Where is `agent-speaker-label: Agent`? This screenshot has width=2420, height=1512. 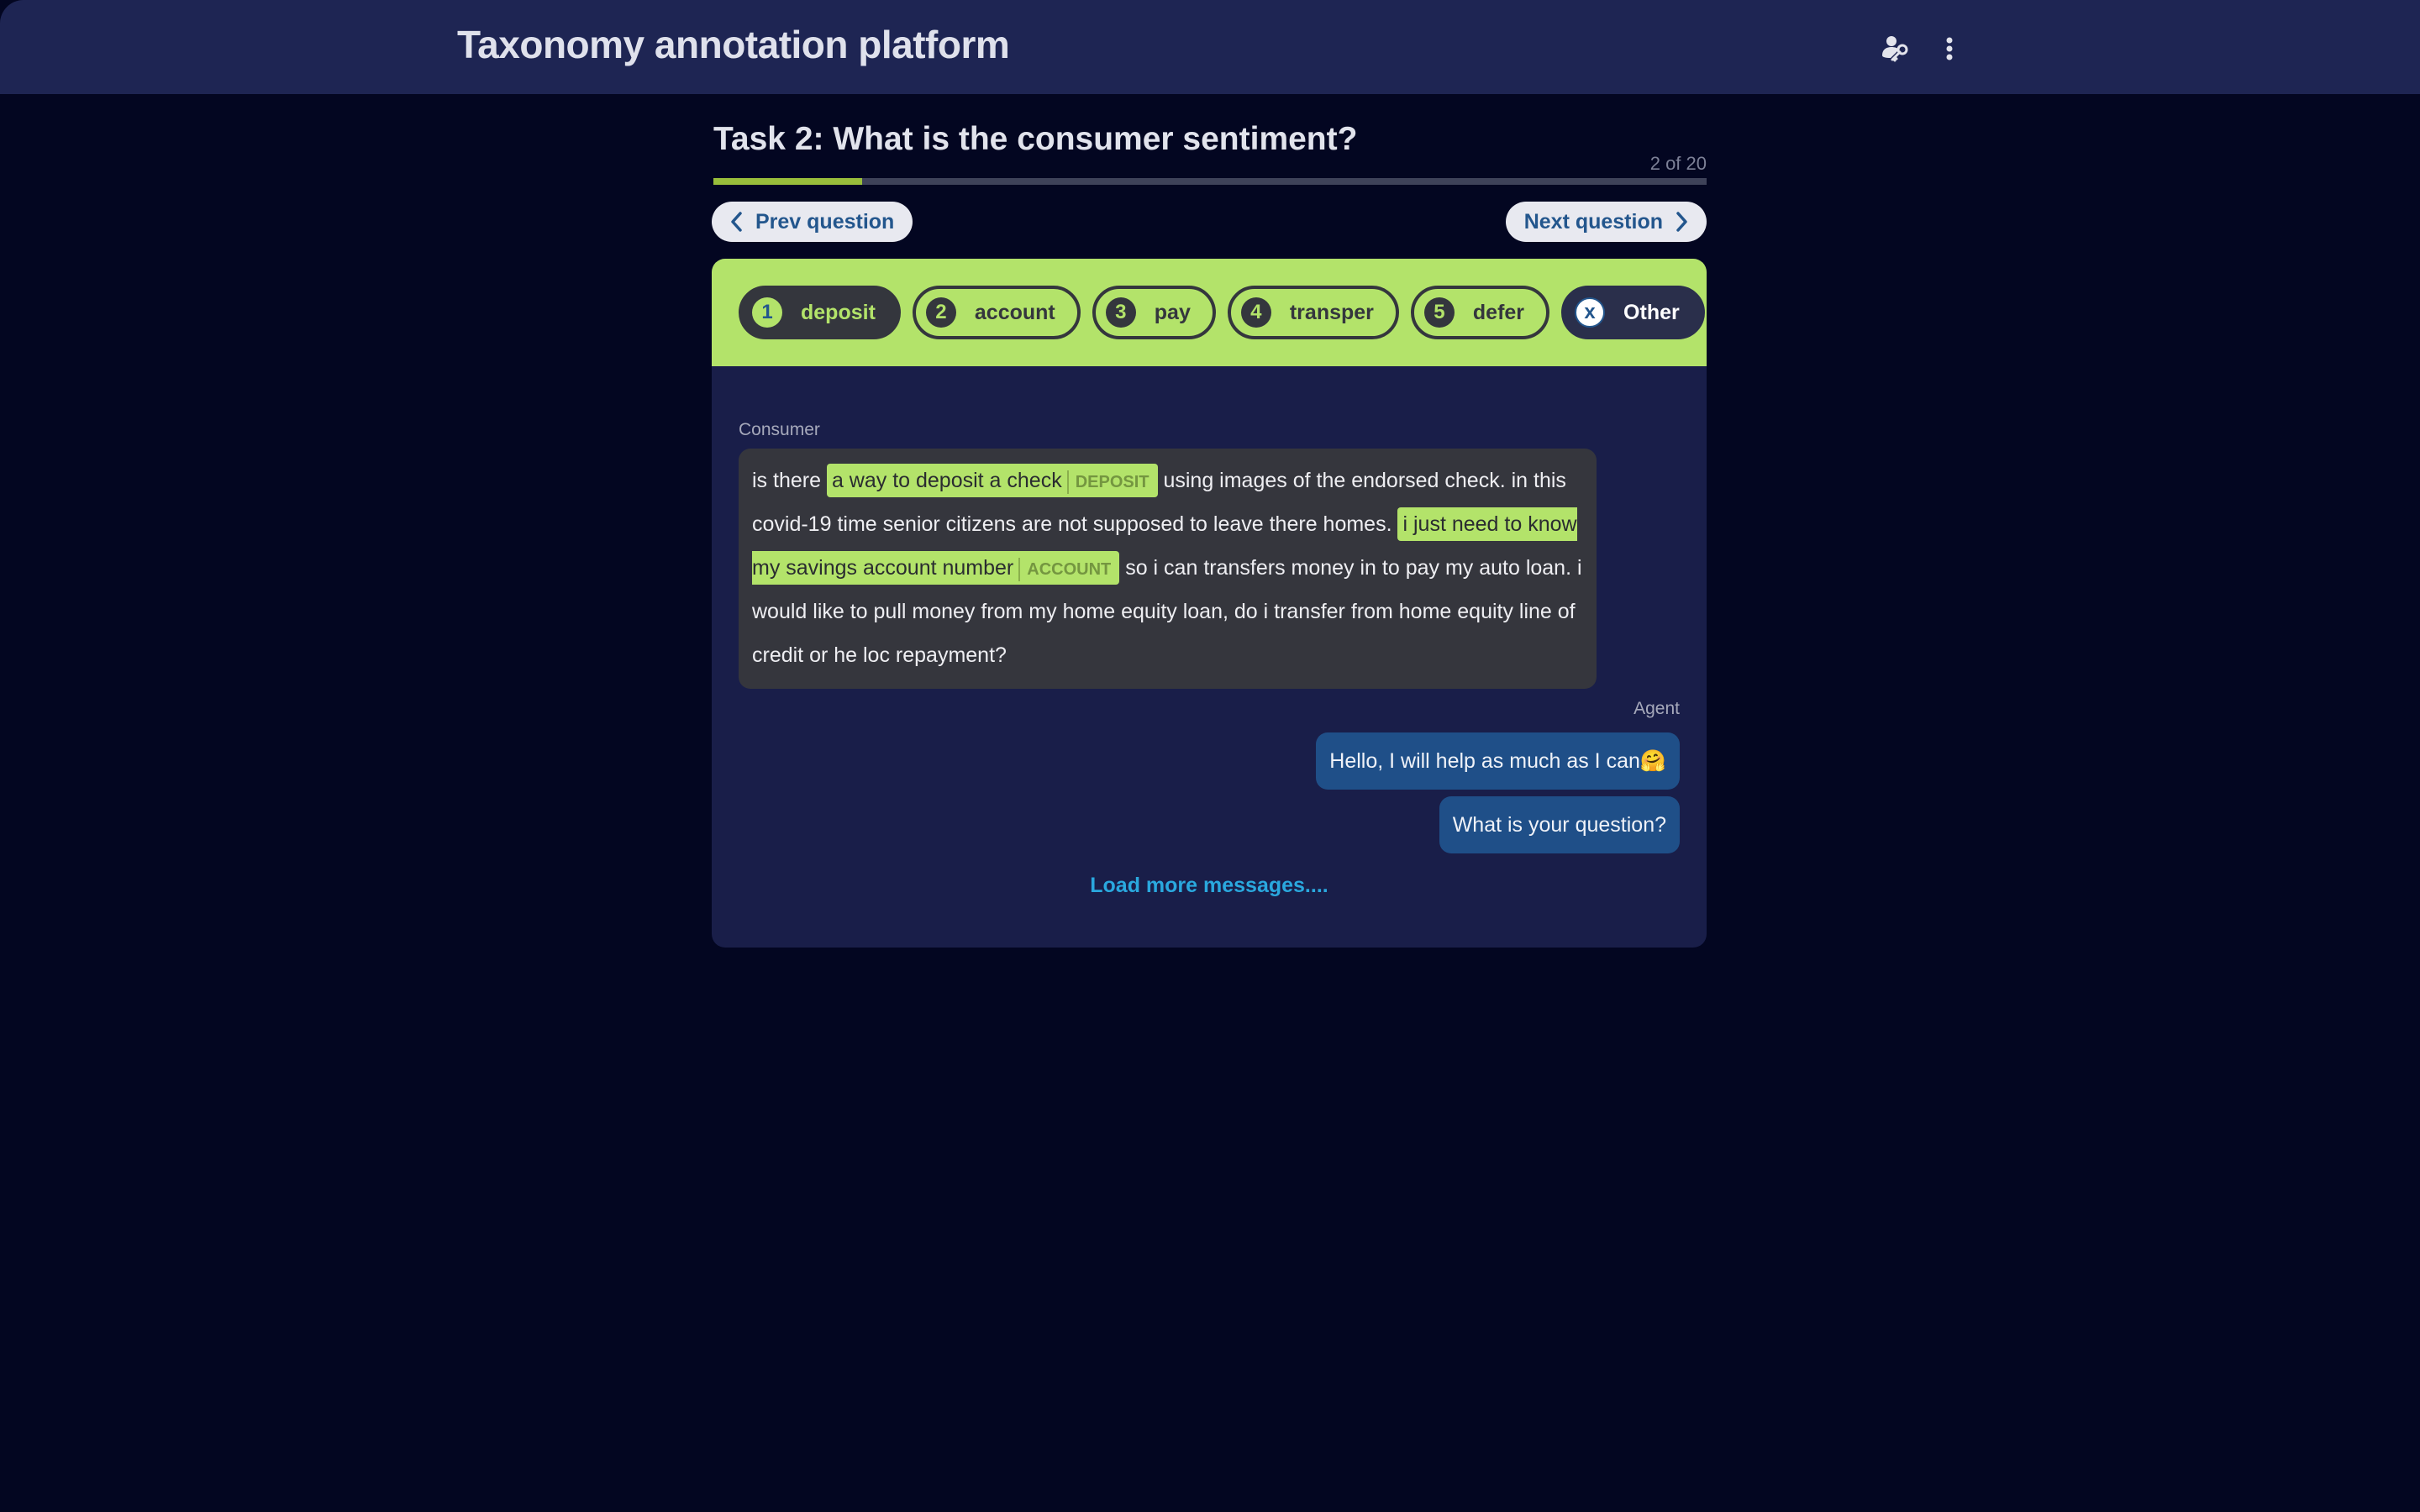
agent-speaker-label: Agent is located at coordinates (1657, 708).